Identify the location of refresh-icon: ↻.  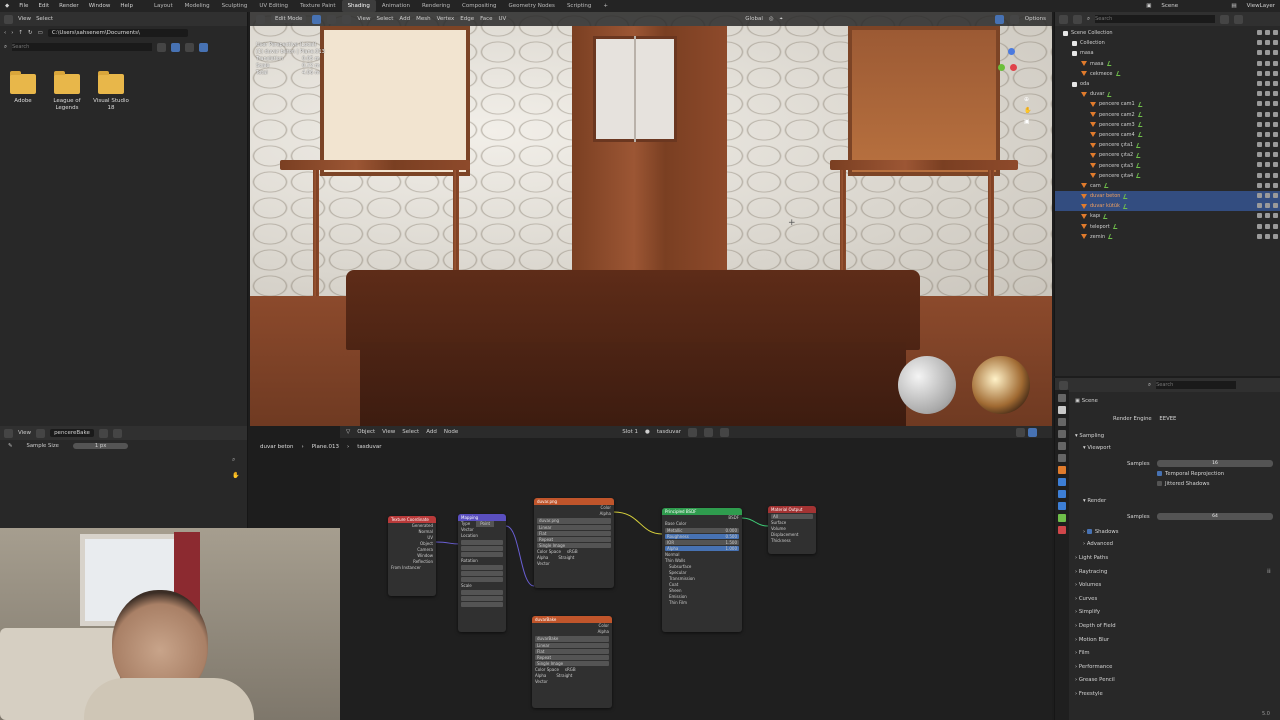
(30, 33).